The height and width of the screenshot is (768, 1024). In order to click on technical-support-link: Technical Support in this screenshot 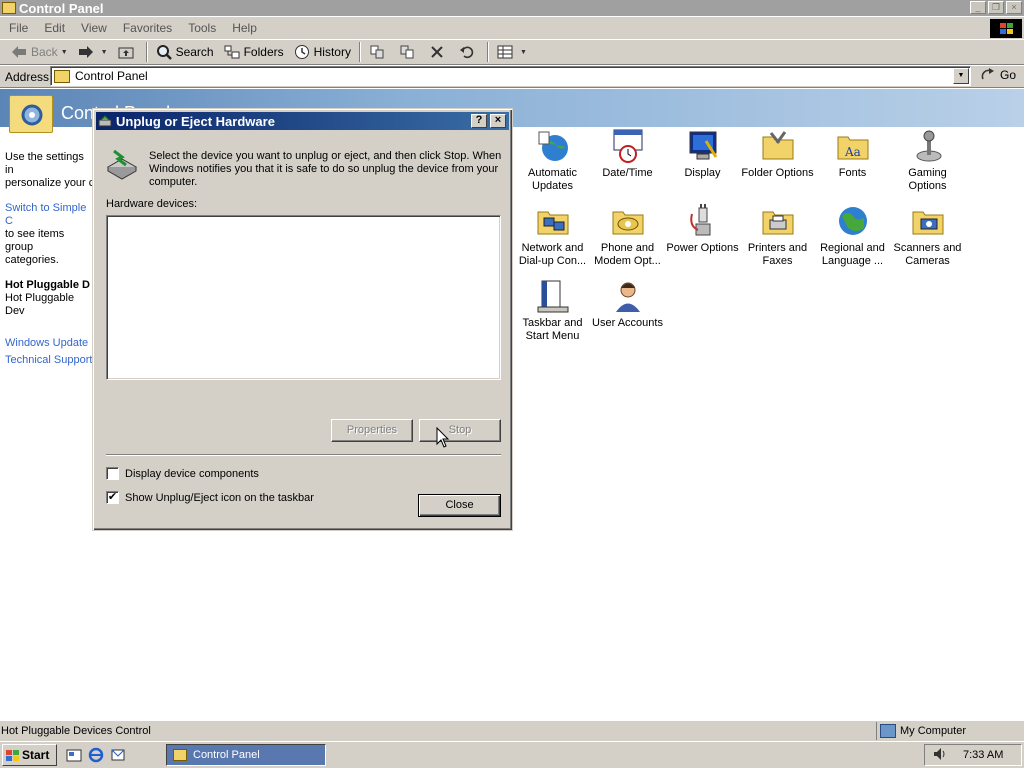, I will do `click(50, 360)`.